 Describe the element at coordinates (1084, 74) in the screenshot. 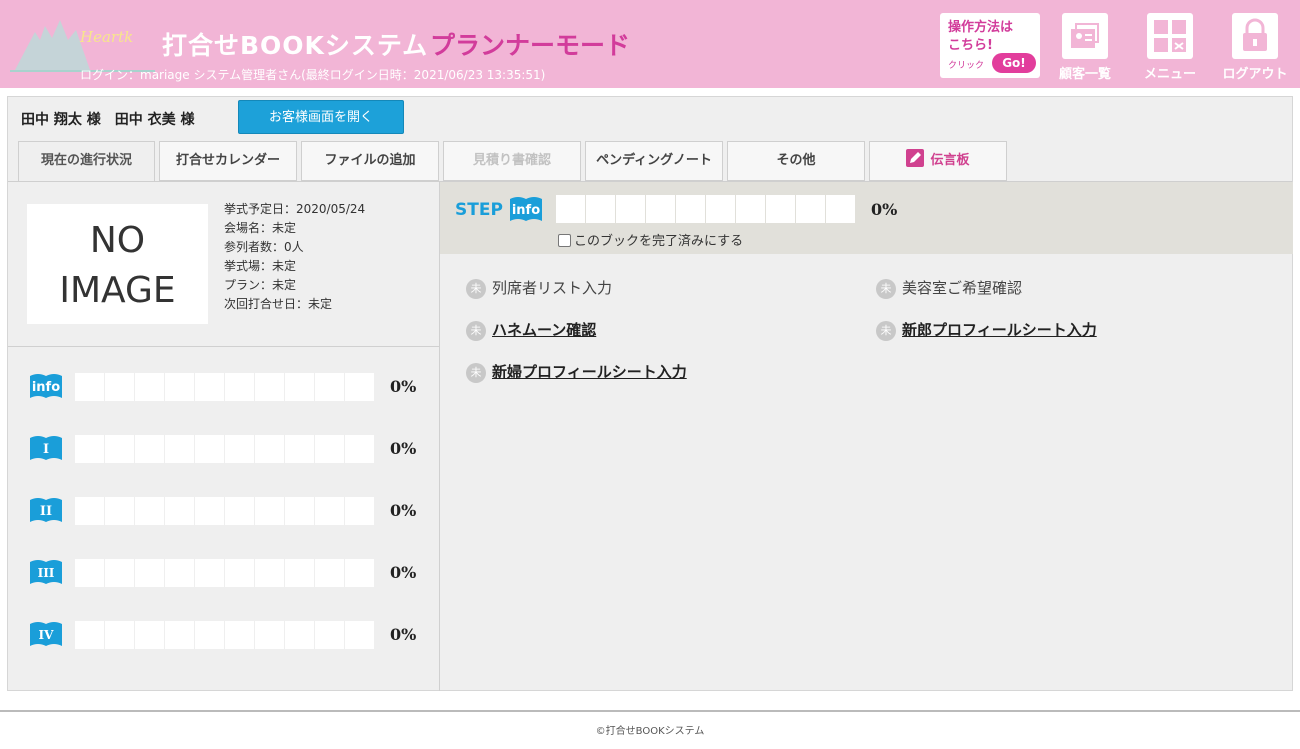

I see `customer-list-label: 顧客一覧` at that location.